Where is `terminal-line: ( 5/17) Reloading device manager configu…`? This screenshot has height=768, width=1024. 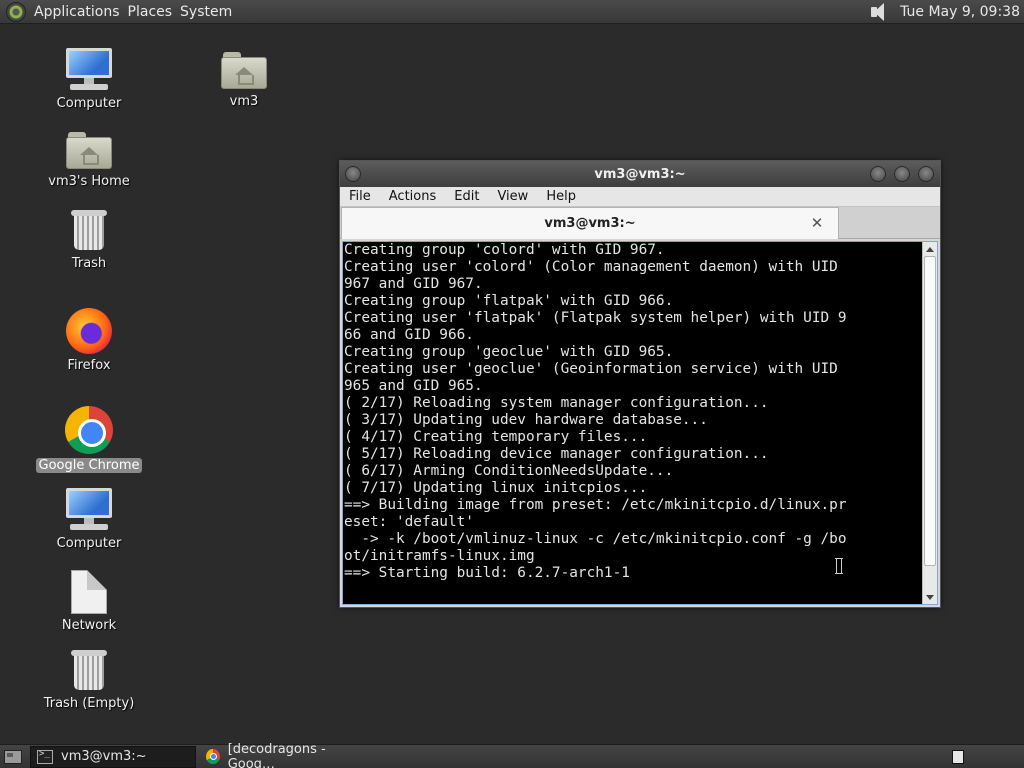 terminal-line: ( 5/17) Reloading device manager configu… is located at coordinates (556, 454).